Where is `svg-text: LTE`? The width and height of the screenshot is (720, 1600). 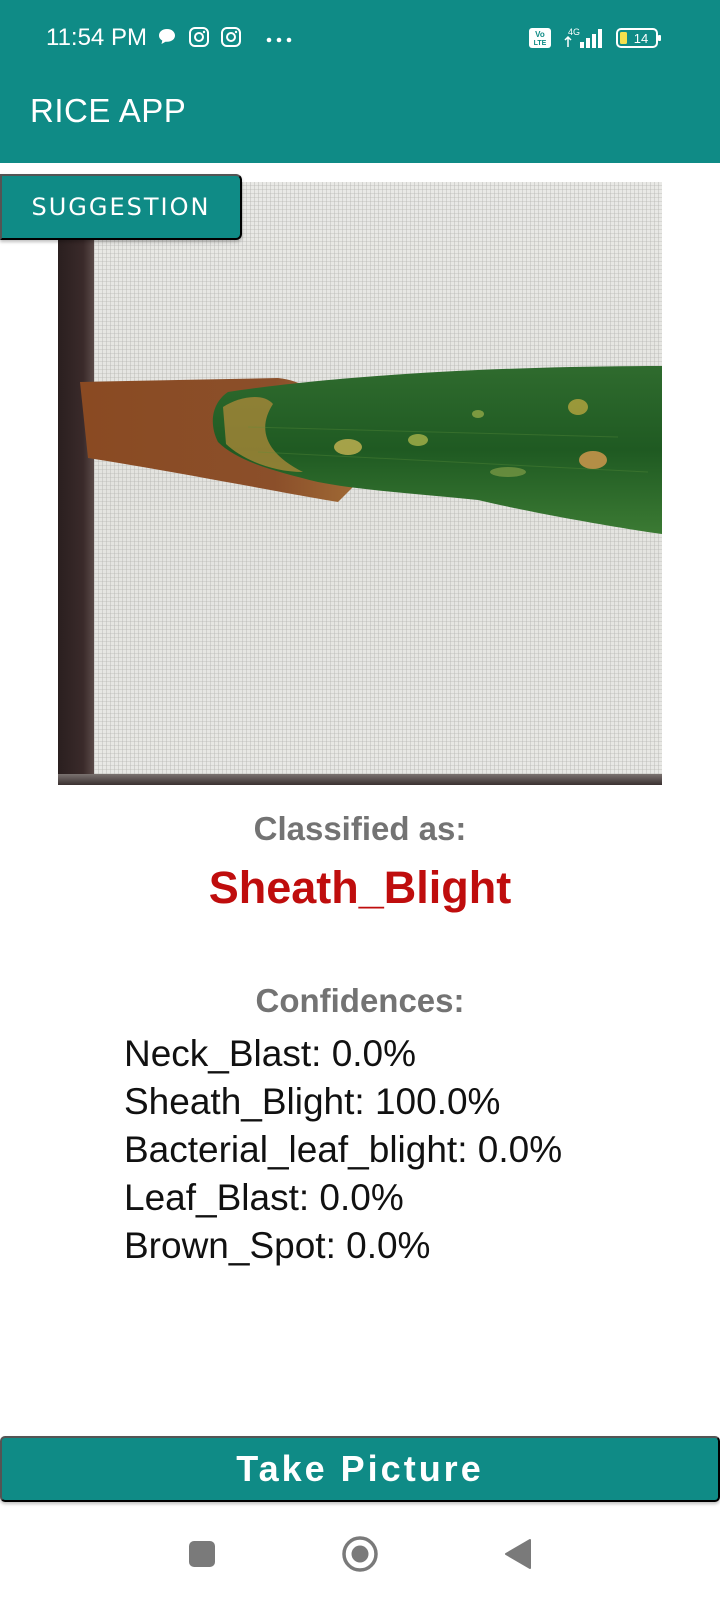 svg-text: LTE is located at coordinates (540, 43).